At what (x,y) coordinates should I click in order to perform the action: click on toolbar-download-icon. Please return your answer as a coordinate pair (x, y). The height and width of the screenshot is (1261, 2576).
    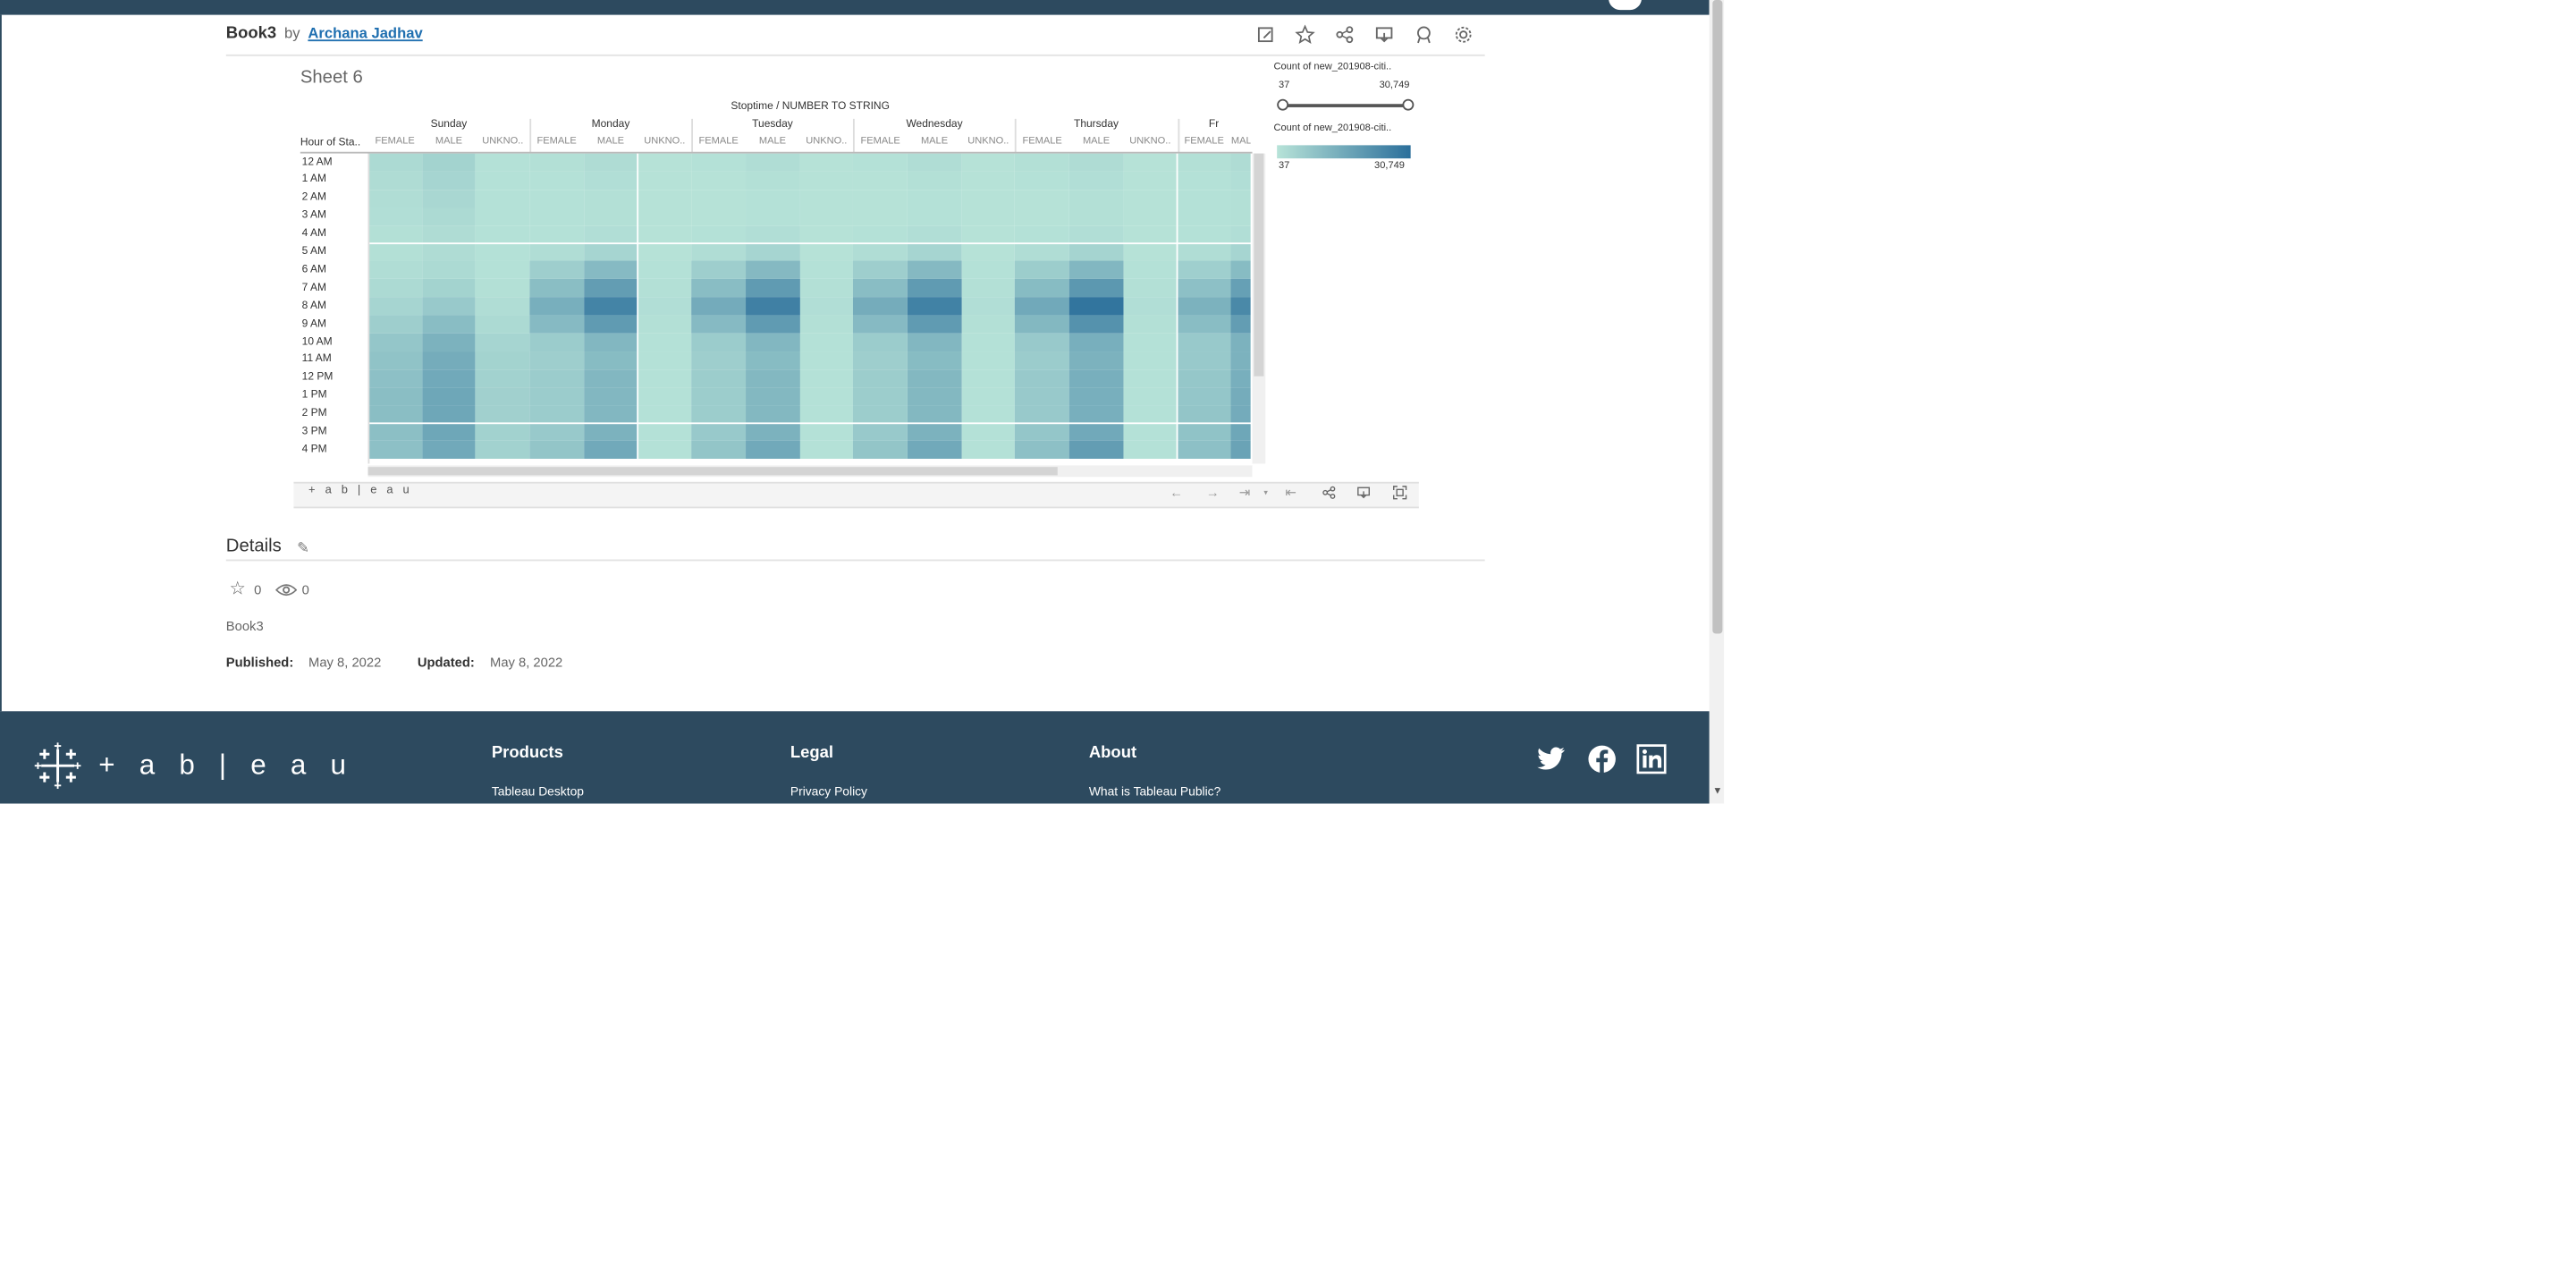
    Looking at the image, I should click on (1364, 494).